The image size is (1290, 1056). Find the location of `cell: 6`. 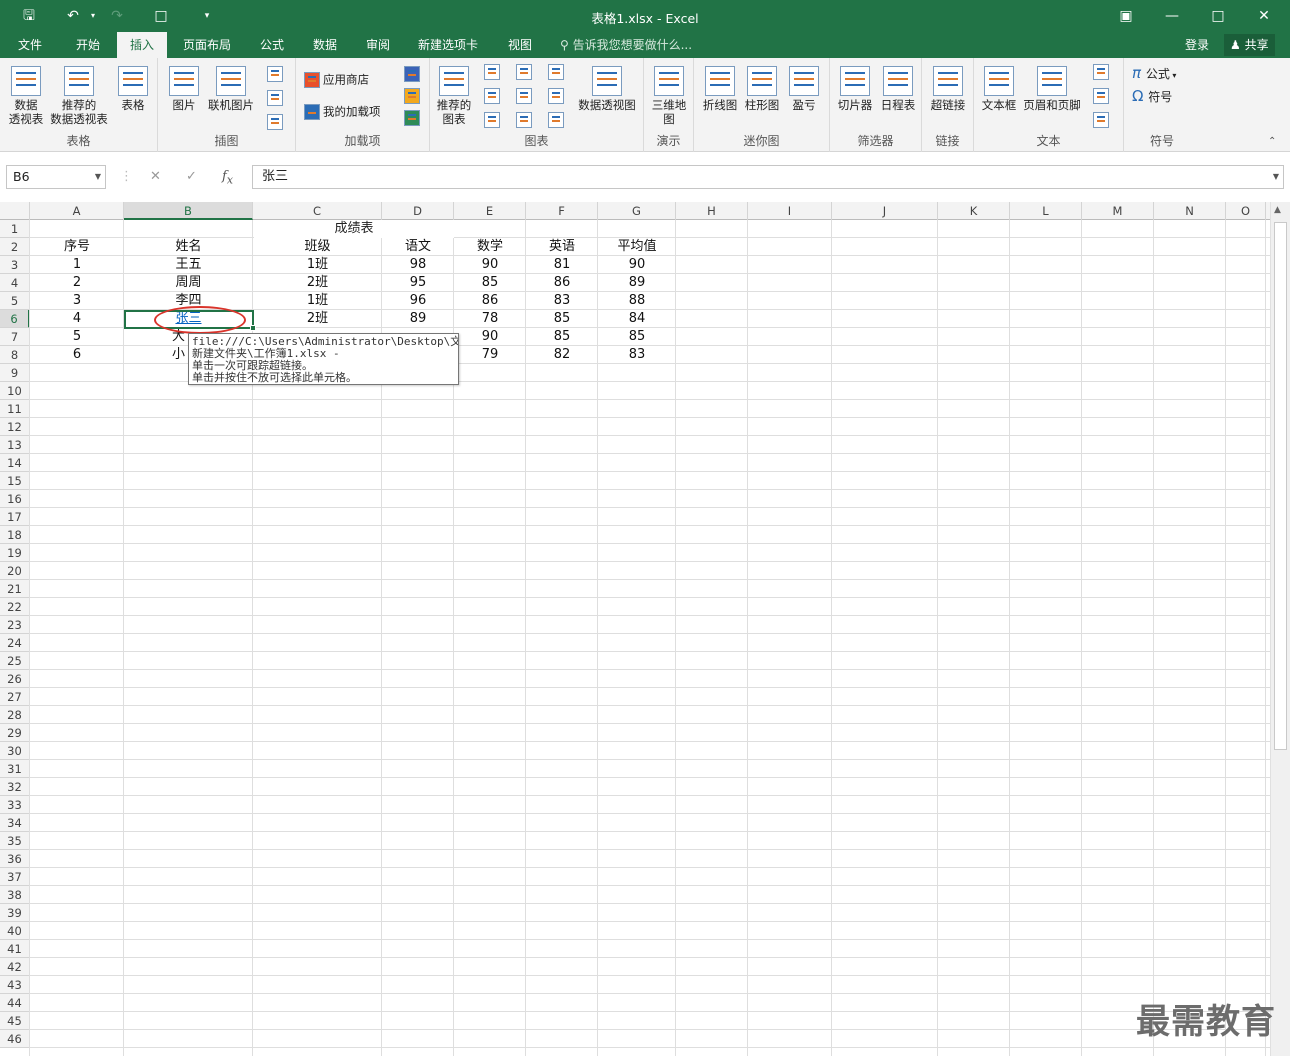

cell: 6 is located at coordinates (77, 355).